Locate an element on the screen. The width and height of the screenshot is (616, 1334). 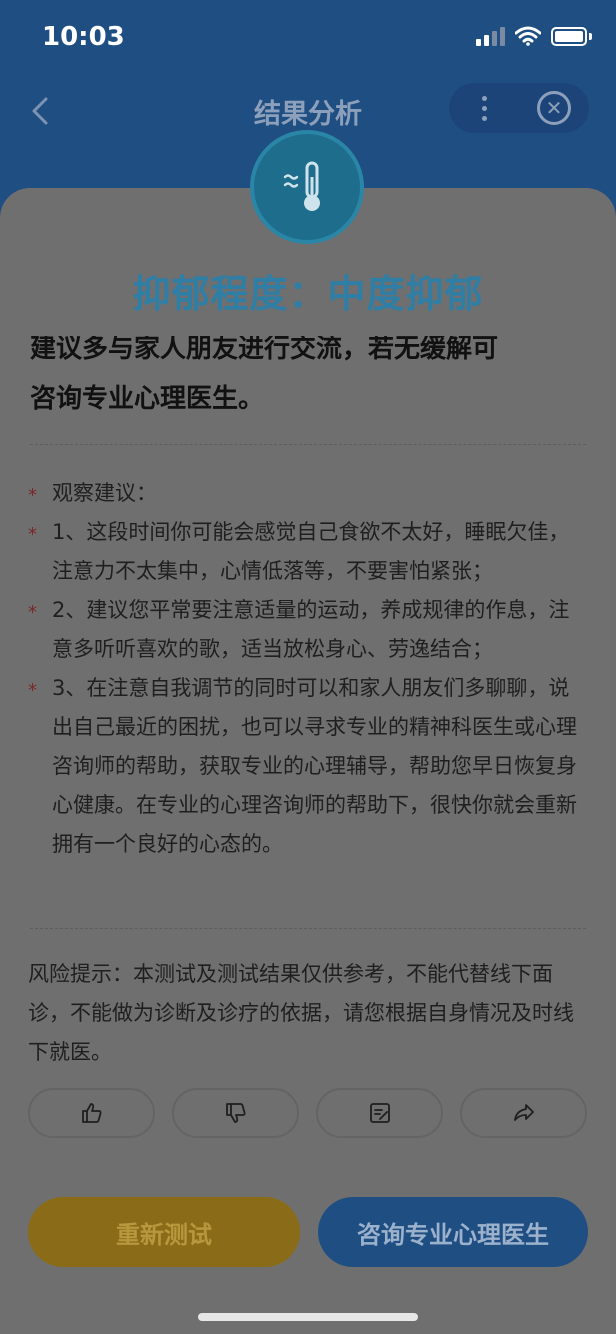
share-icon is located at coordinates (523, 1112).